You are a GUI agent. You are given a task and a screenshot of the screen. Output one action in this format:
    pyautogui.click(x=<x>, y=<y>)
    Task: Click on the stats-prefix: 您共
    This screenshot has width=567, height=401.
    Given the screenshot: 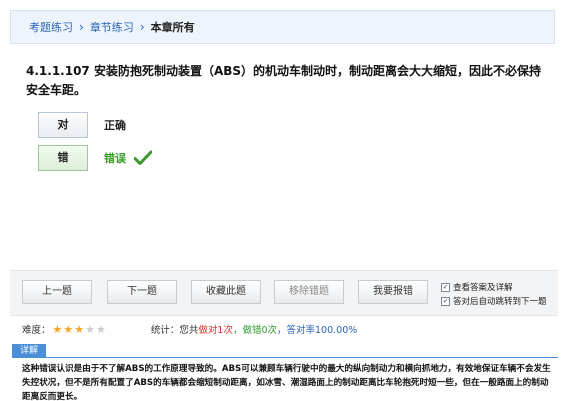 What is the action you would take?
    pyautogui.click(x=189, y=330)
    